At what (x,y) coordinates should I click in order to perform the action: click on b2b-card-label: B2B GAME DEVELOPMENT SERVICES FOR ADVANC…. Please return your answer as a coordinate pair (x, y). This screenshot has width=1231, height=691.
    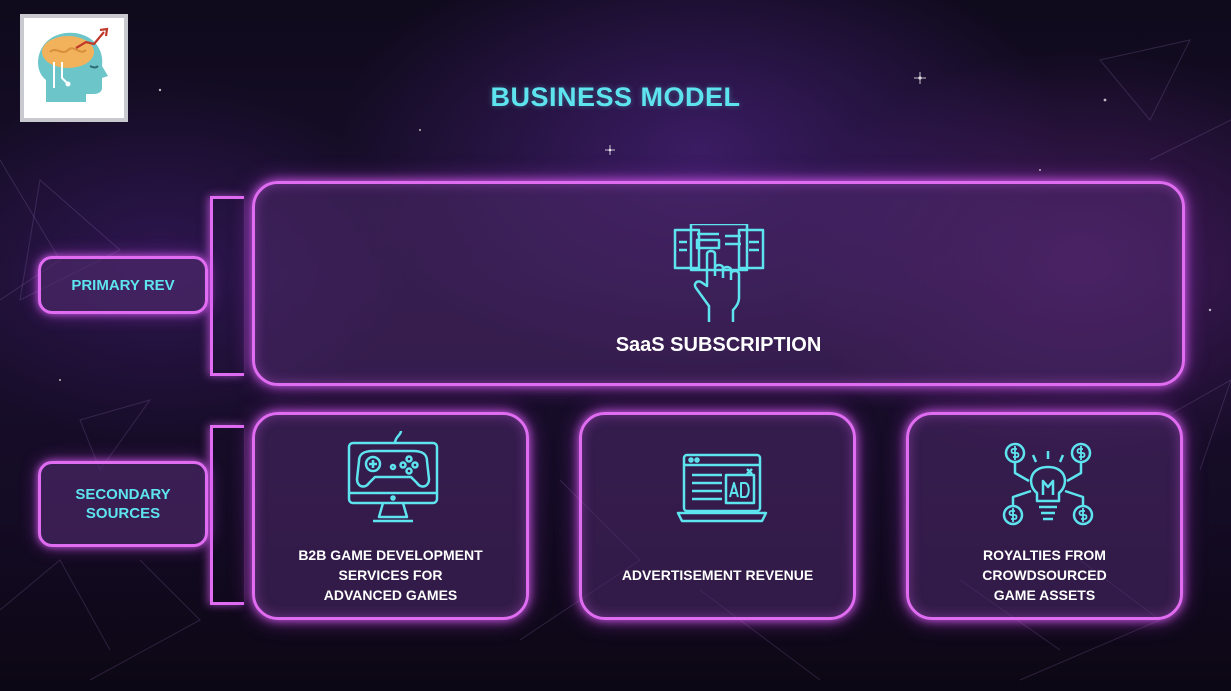
    Looking at the image, I should click on (390, 575).